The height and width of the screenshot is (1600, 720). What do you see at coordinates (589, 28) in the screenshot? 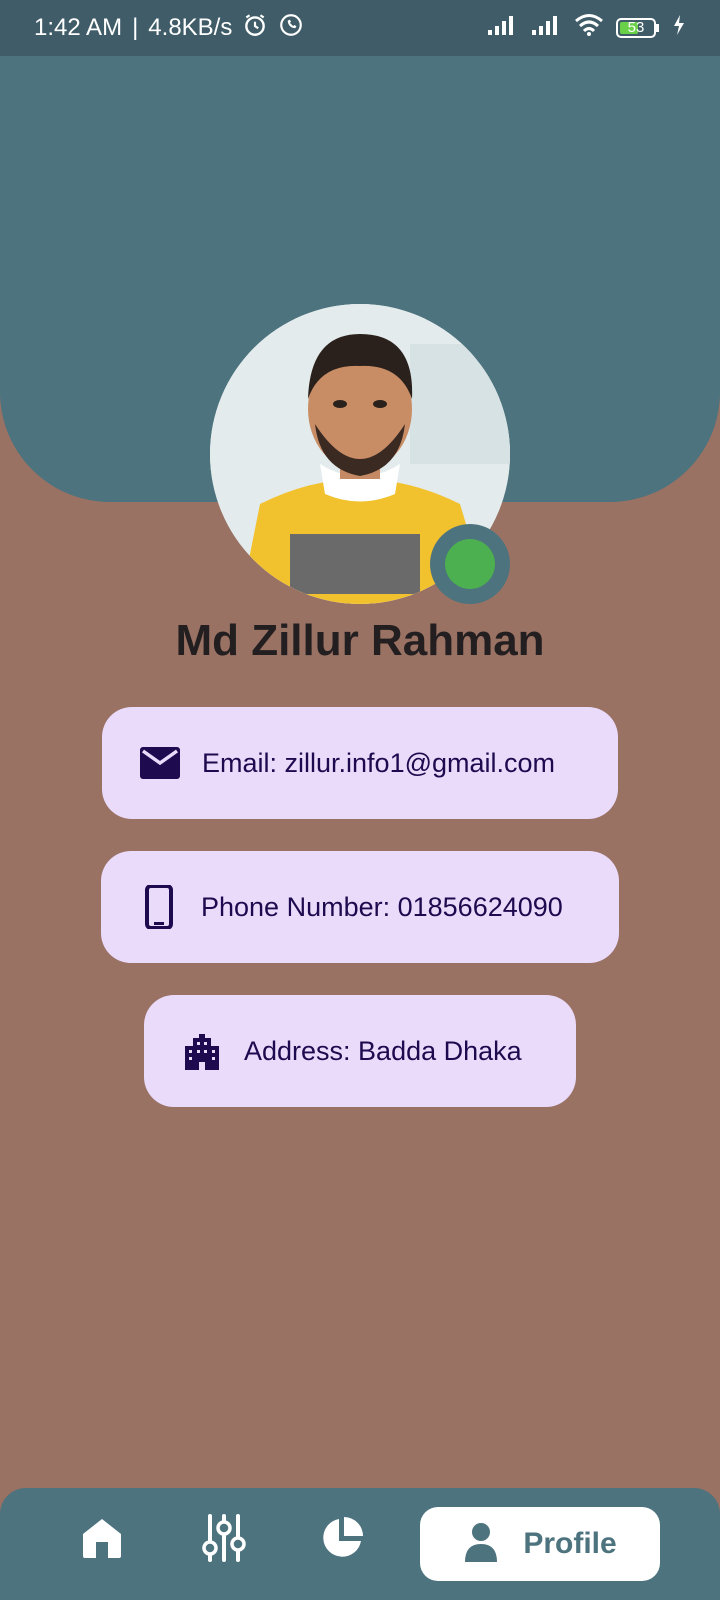
I see `wifi-icon` at bounding box center [589, 28].